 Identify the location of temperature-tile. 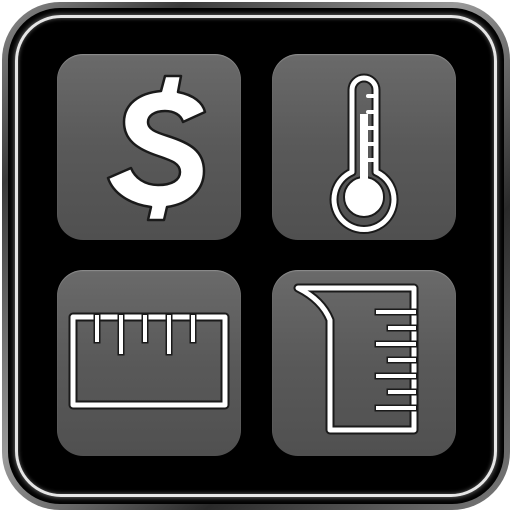
(364, 147).